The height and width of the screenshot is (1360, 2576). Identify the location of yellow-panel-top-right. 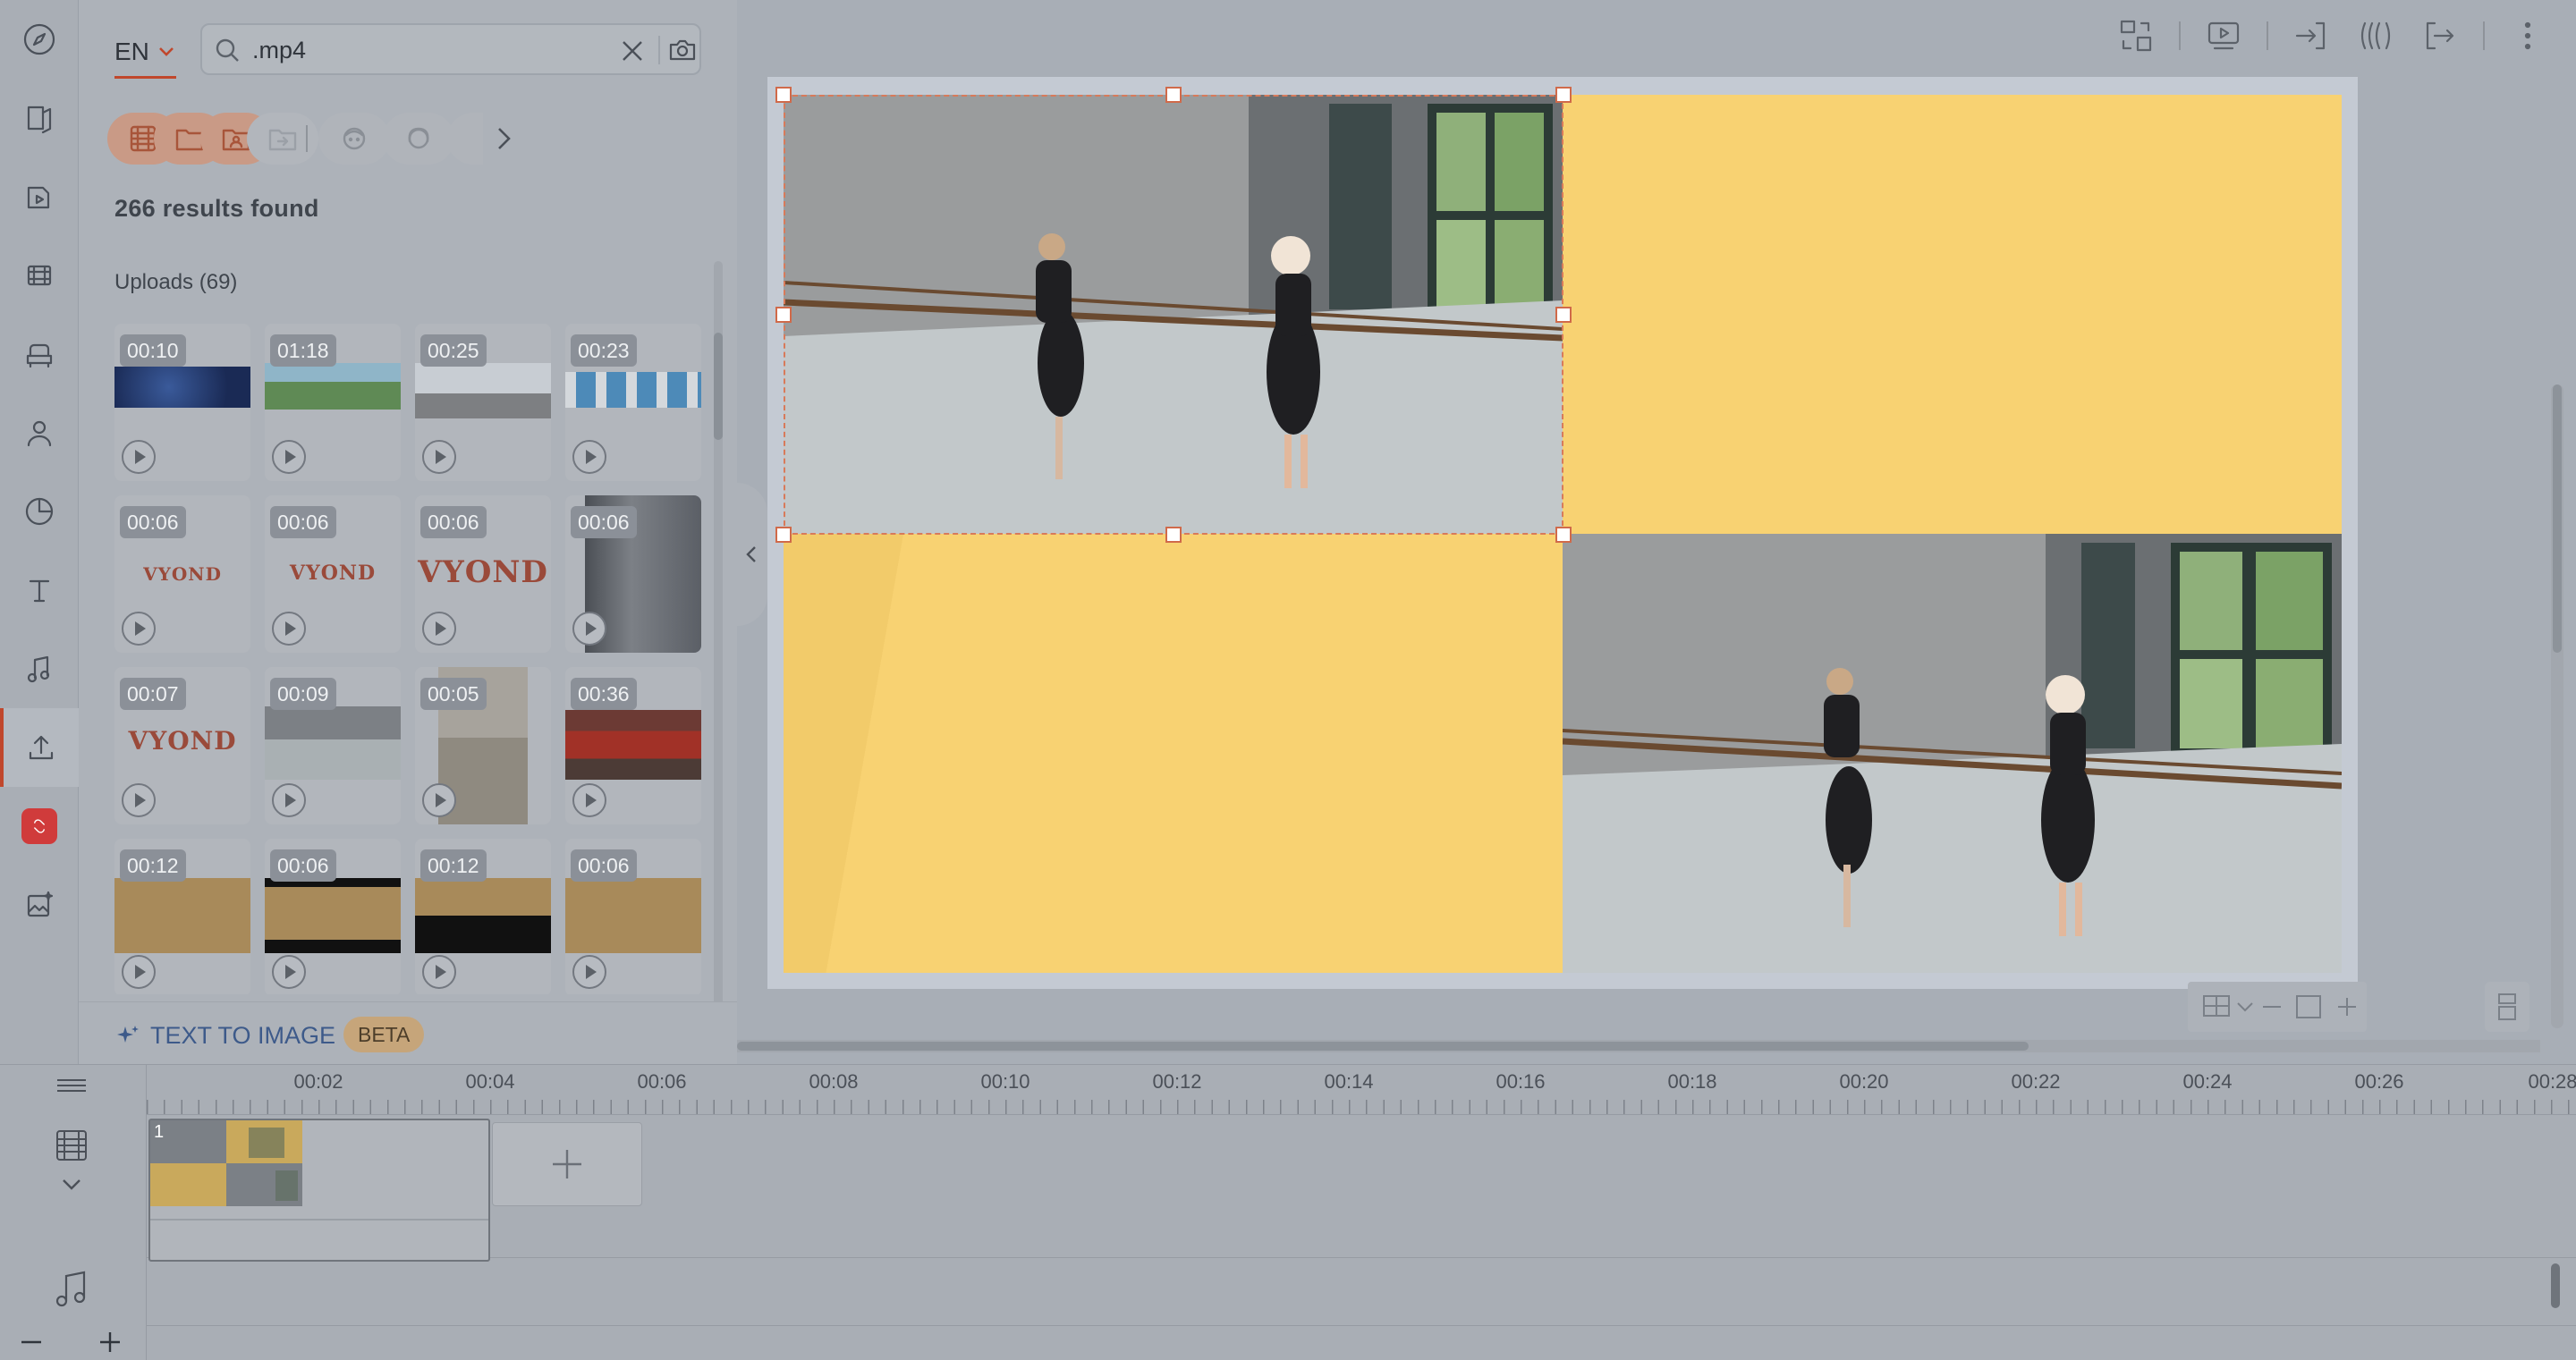
(1952, 314).